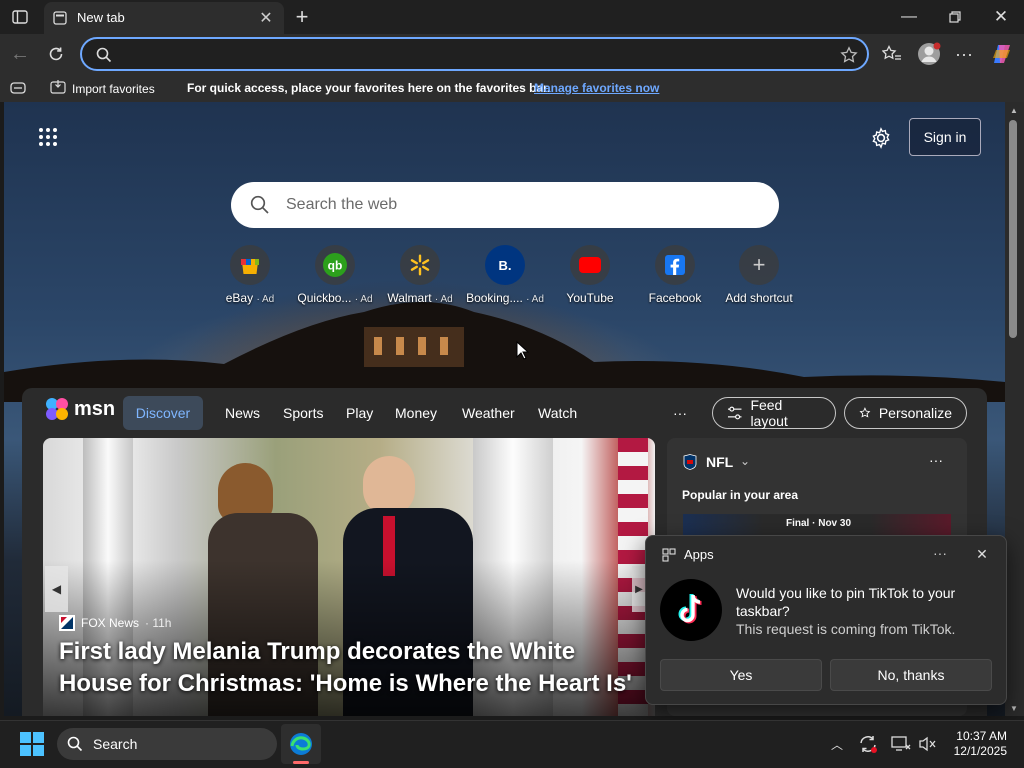 The height and width of the screenshot is (768, 1024). I want to click on shortcut-quickbooks: qb Quickbo... · Ad, so click(335, 275).